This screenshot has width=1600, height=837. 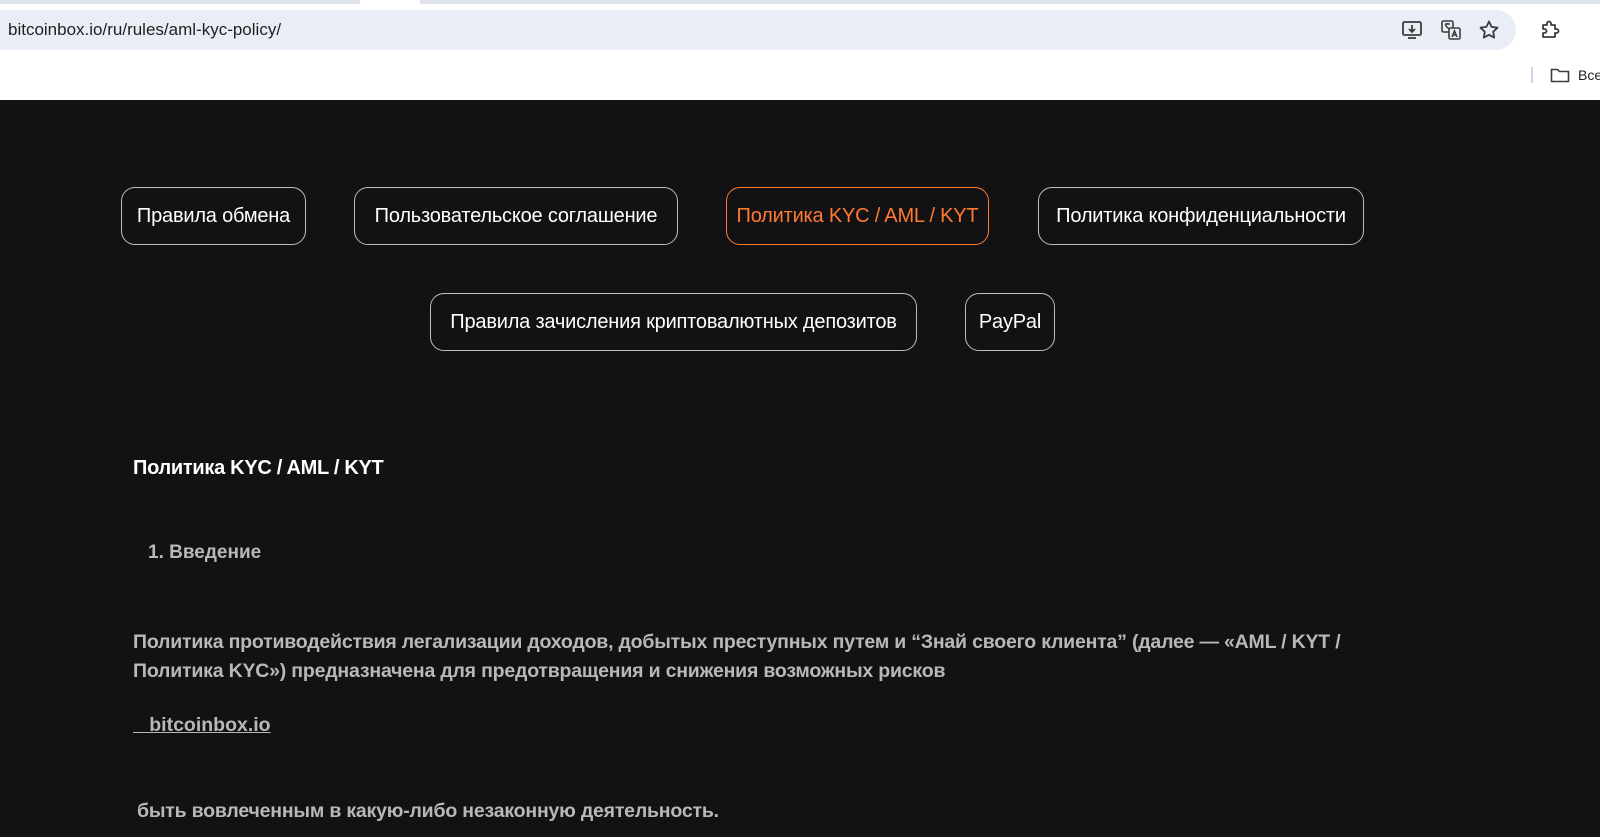 I want to click on address-bar: bitcoinbox.io/ru/rules/aml-kyc-policy/, so click(x=758, y=30).